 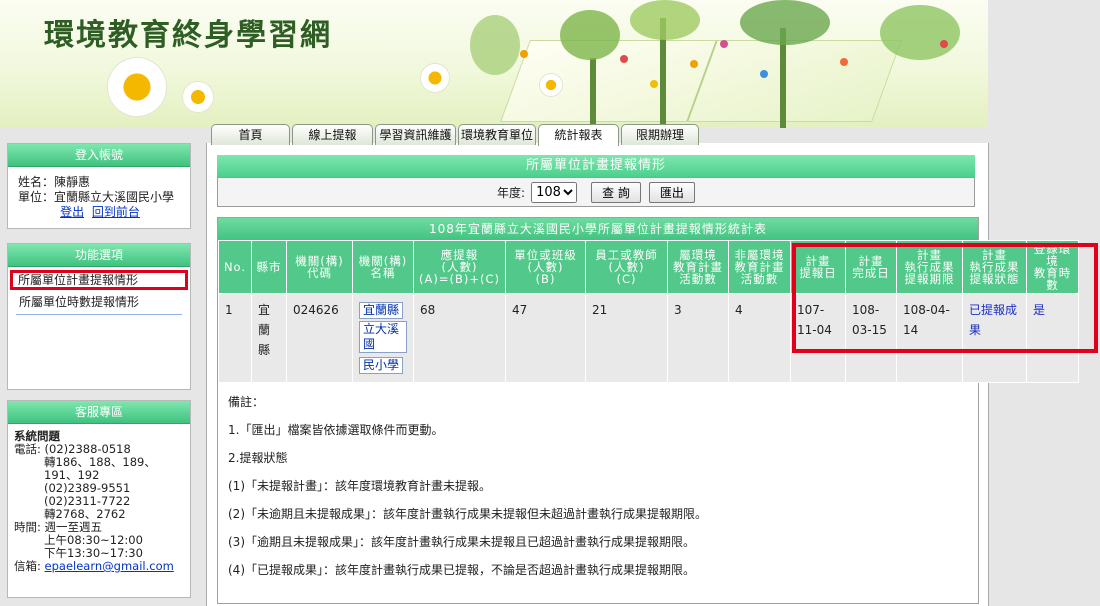 What do you see at coordinates (593, 93) in the screenshot?
I see `tree-icon` at bounding box center [593, 93].